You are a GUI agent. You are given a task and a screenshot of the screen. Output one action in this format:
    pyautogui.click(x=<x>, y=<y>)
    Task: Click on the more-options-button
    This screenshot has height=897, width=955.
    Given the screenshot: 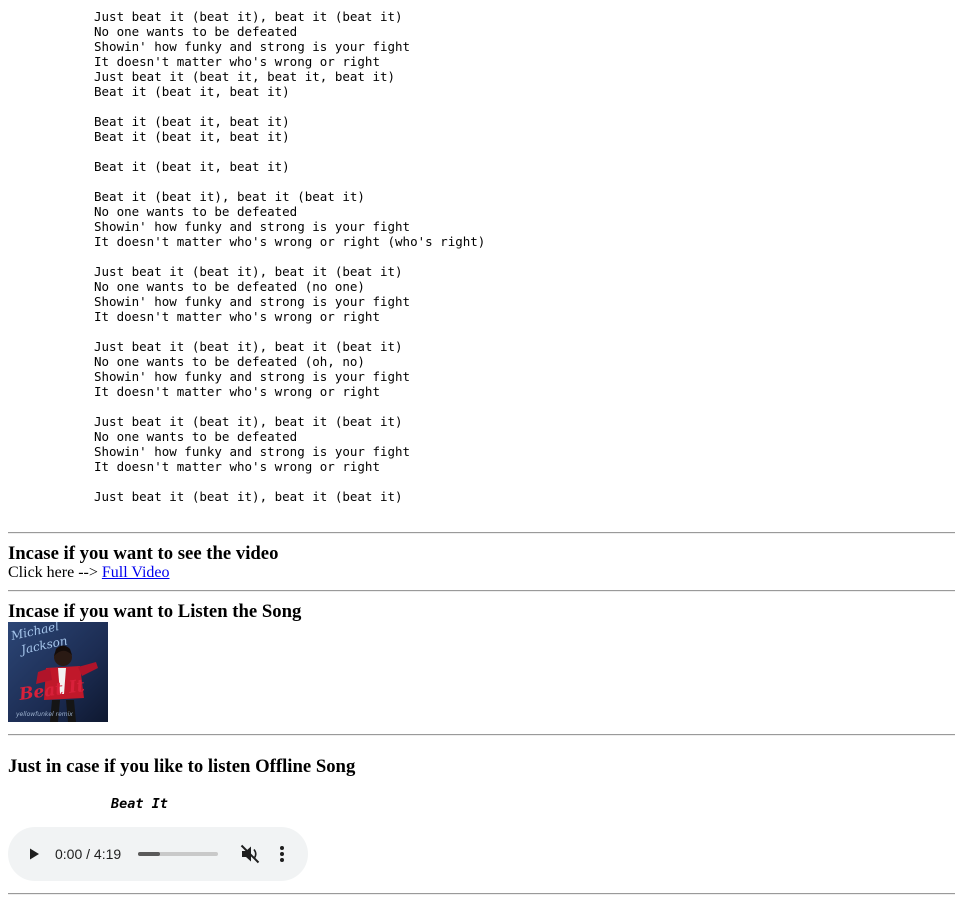 What is the action you would take?
    pyautogui.click(x=282, y=854)
    